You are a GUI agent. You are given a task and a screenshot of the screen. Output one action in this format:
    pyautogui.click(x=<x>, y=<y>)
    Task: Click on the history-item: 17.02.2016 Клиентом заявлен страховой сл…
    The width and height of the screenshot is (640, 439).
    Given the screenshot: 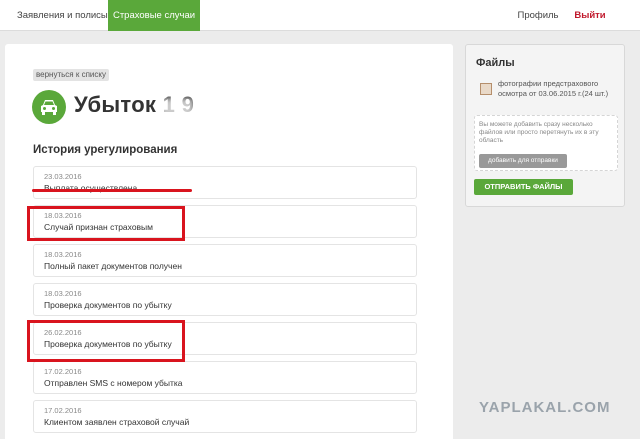 What is the action you would take?
    pyautogui.click(x=225, y=416)
    